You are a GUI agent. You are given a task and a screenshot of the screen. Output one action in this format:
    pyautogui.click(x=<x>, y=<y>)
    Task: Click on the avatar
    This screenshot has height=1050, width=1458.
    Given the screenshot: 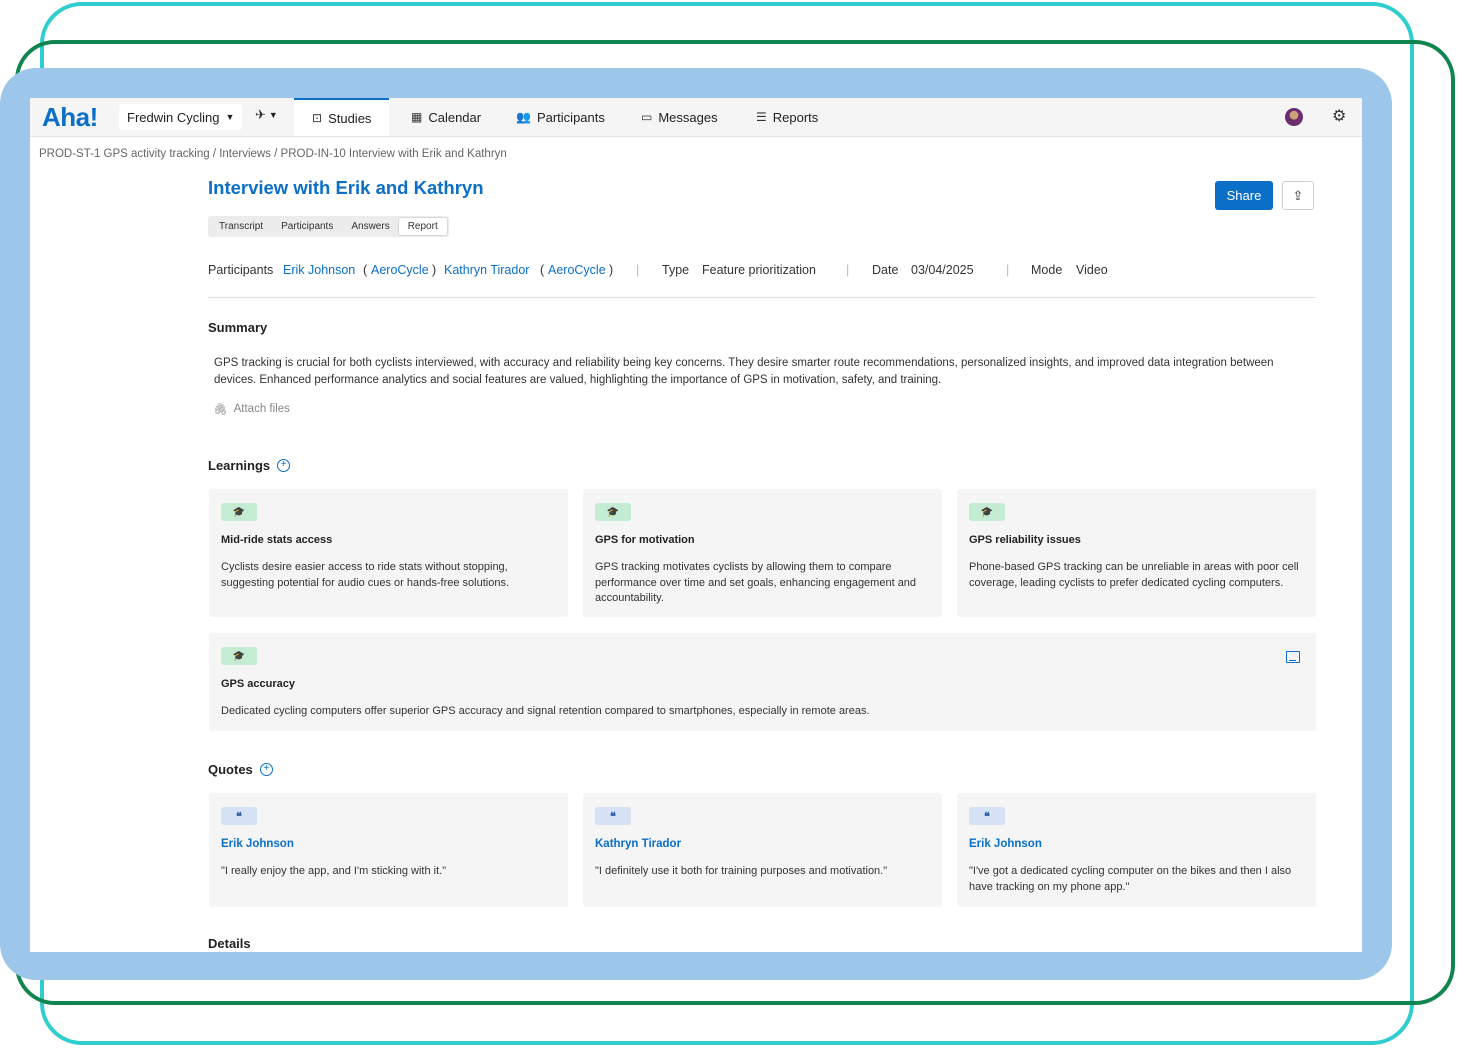 What is the action you would take?
    pyautogui.click(x=1294, y=117)
    